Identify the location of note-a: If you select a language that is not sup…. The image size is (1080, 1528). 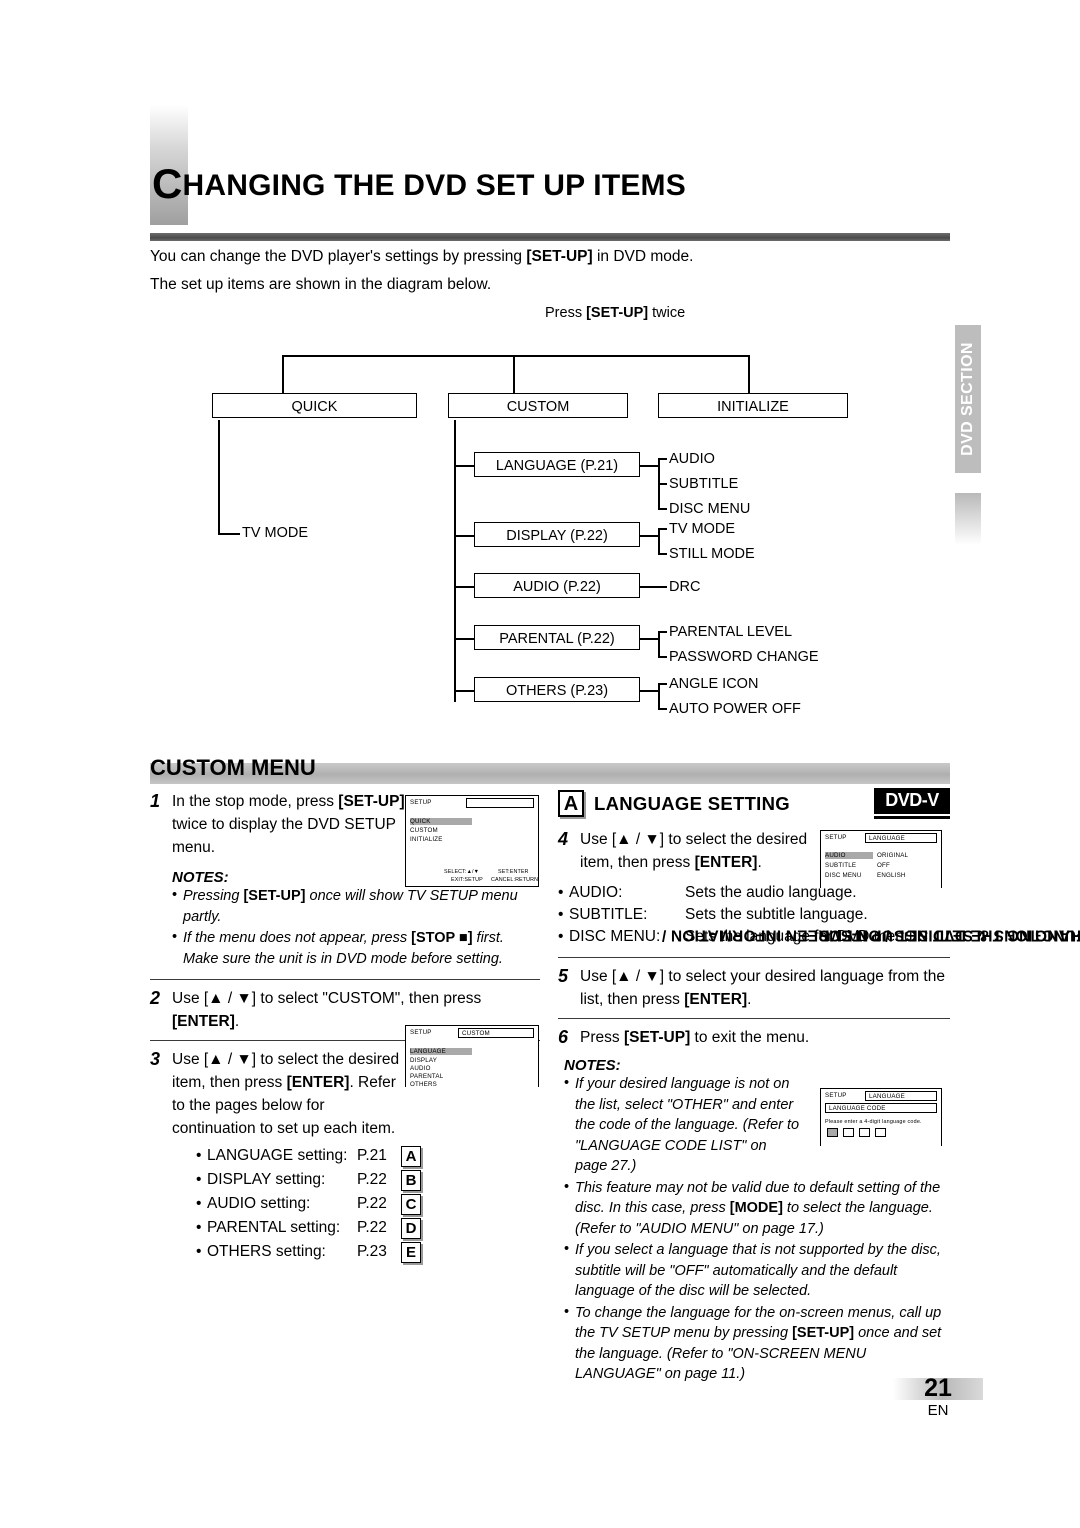
(758, 1270).